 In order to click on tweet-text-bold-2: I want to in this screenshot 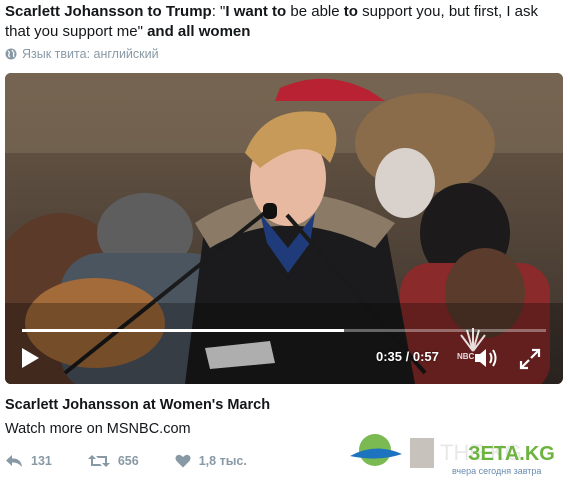, I will do `click(256, 11)`.